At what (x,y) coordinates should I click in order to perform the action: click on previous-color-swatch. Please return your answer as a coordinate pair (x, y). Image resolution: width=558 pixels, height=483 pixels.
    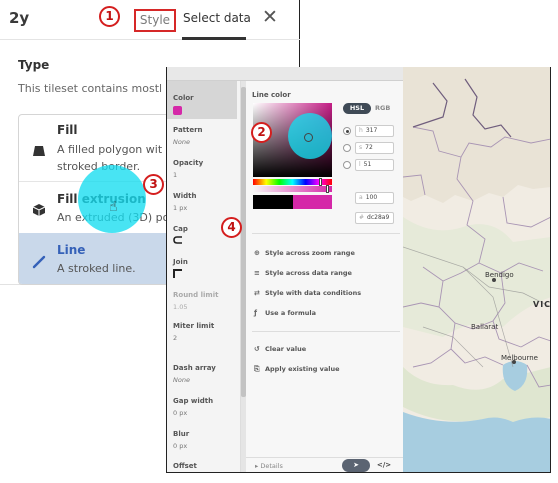
    Looking at the image, I should click on (273, 202).